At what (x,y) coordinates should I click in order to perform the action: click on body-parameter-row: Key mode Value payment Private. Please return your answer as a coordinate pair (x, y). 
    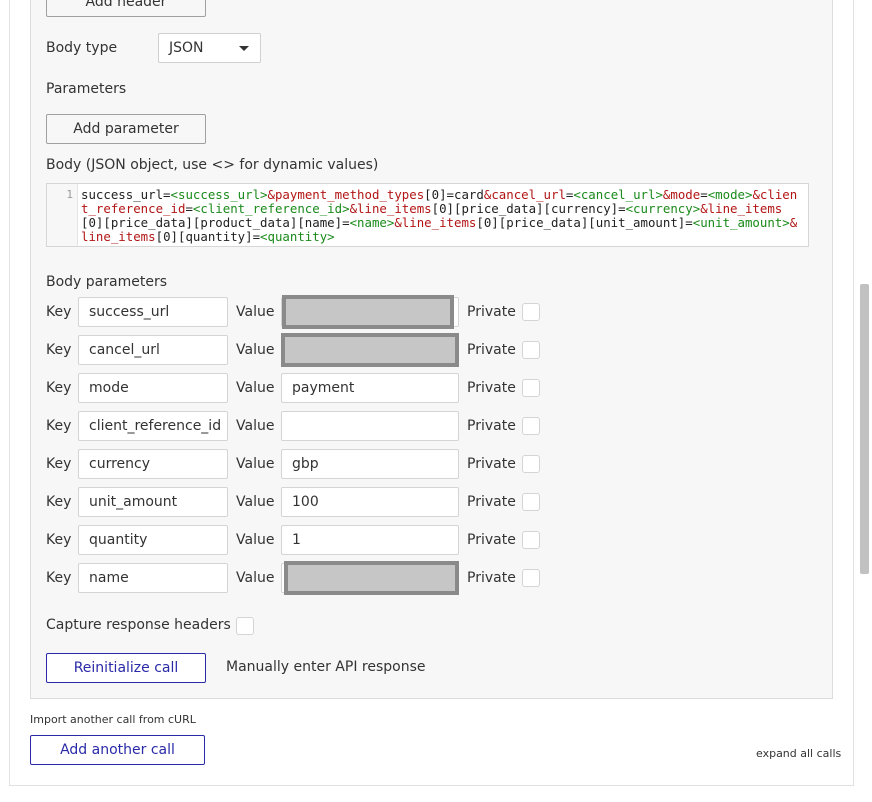
    Looking at the image, I should click on (436, 388).